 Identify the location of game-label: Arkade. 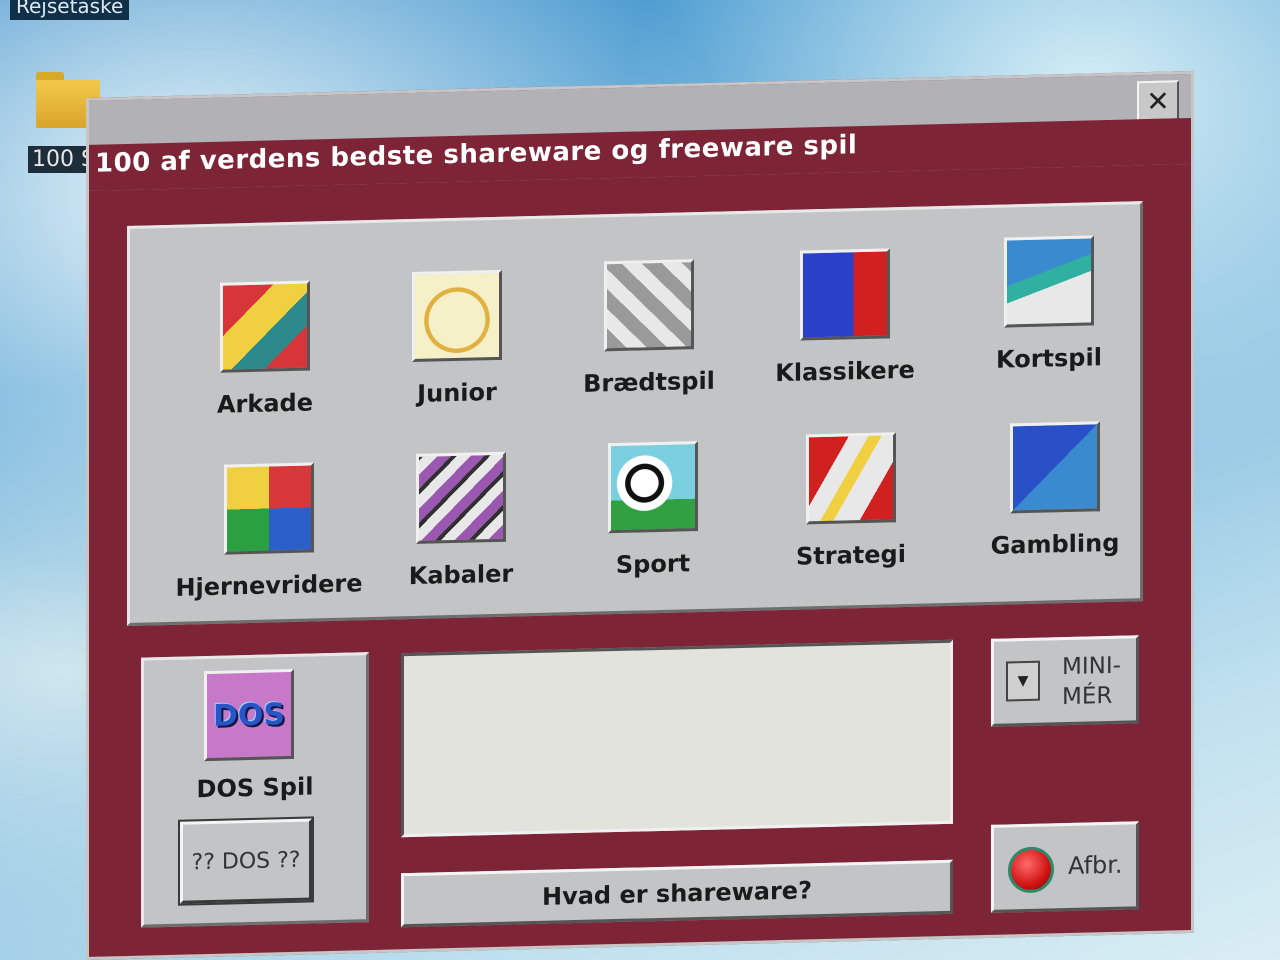
(265, 403).